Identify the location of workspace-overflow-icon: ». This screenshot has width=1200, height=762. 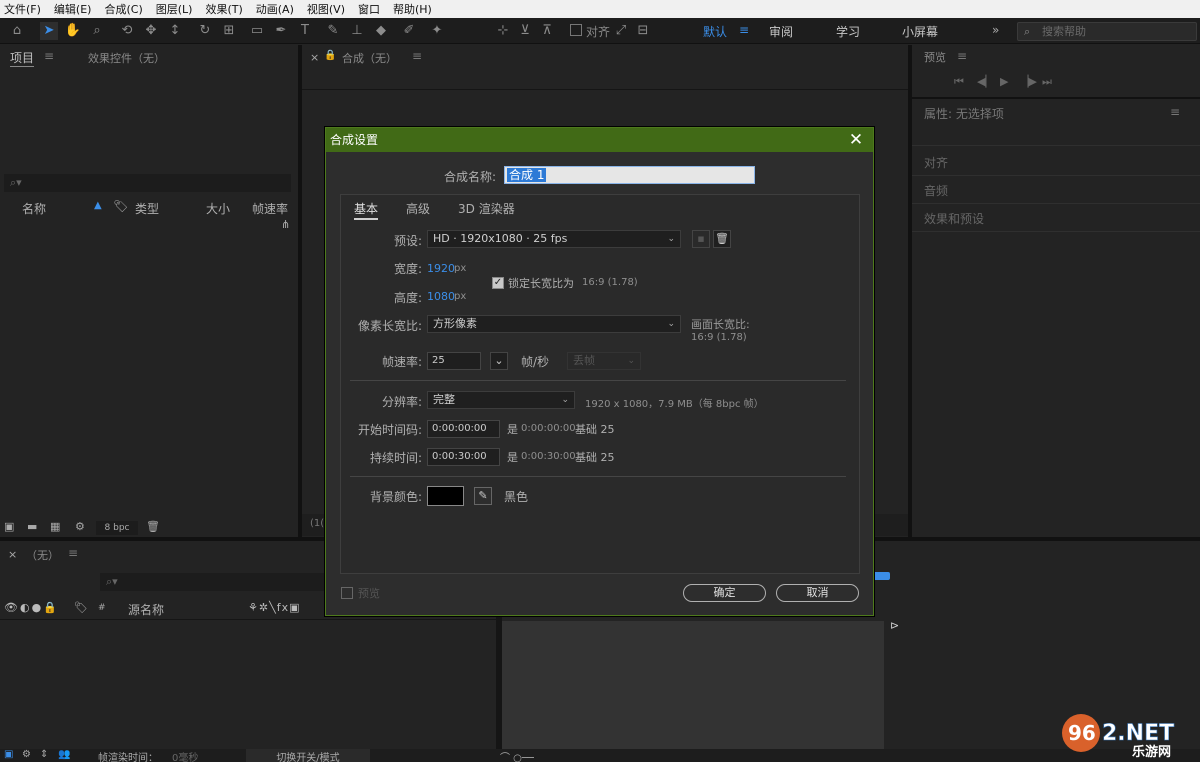
(995, 30).